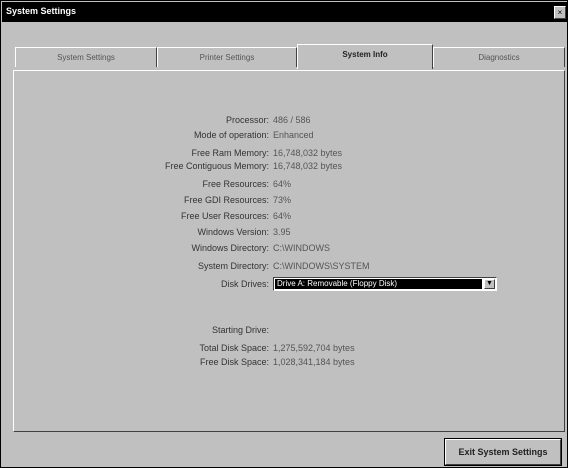 The image size is (568, 468). I want to click on tab-printer-settings: Printer Settings, so click(227, 57).